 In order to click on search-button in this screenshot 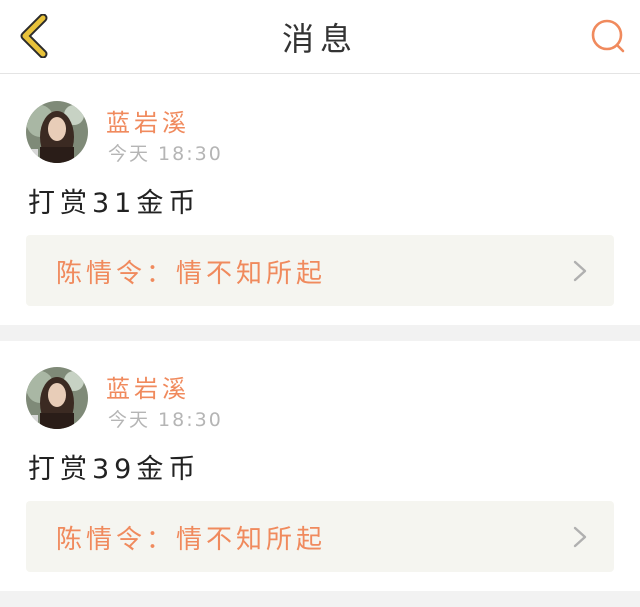, I will do `click(608, 36)`.